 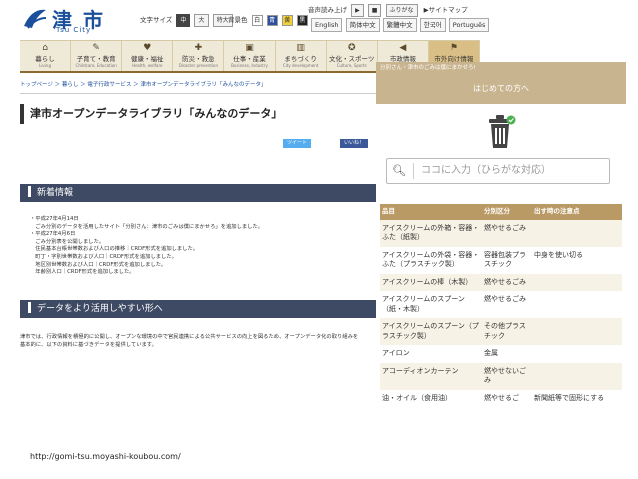 I want to click on list-item: ・平成27年4月14日, so click(x=54, y=219).